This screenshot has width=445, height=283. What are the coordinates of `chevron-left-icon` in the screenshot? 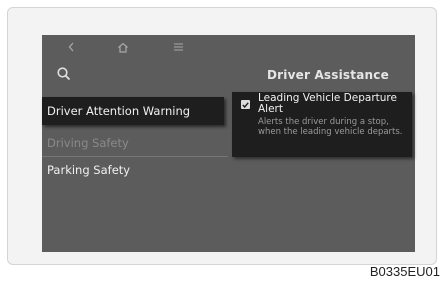 It's located at (71, 47).